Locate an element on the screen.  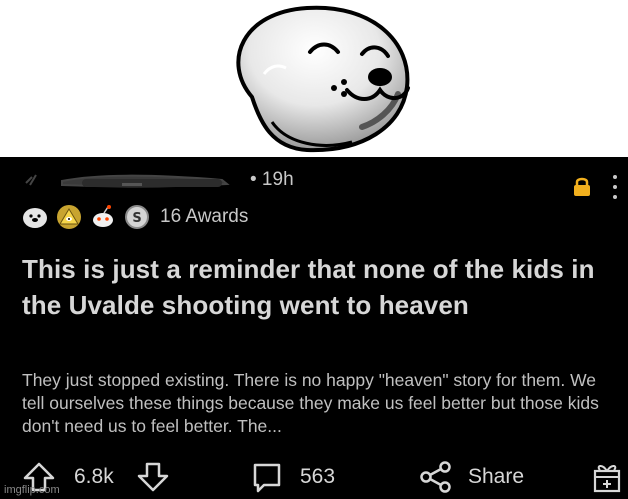
downvote-icon is located at coordinates (153, 477).